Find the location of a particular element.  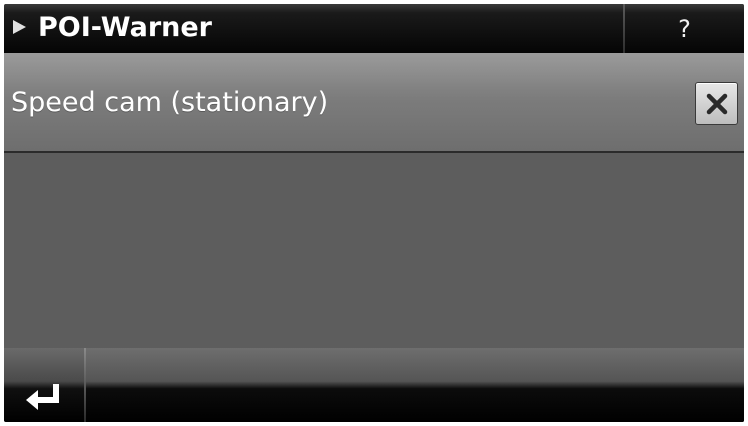

return-arrow-icon is located at coordinates (42, 397).